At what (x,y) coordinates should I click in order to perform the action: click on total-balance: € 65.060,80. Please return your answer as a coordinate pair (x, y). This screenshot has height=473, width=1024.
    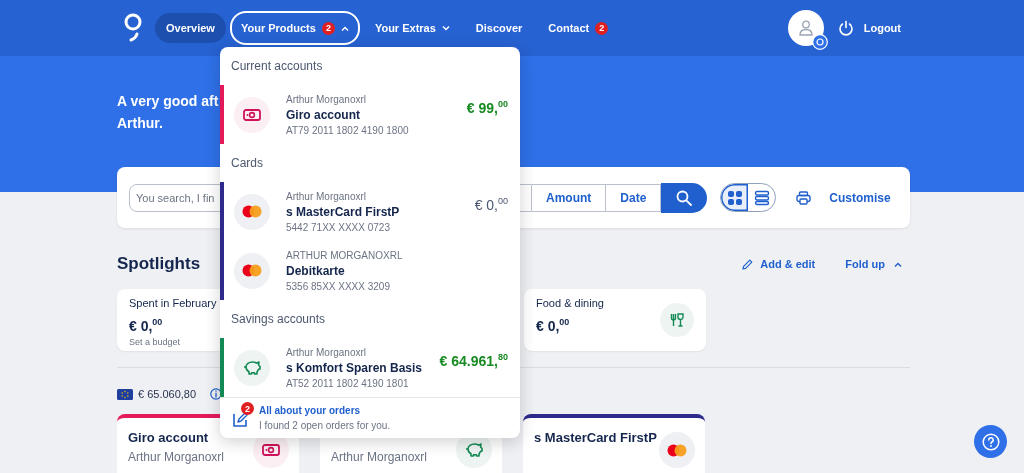
    Looking at the image, I should click on (167, 394).